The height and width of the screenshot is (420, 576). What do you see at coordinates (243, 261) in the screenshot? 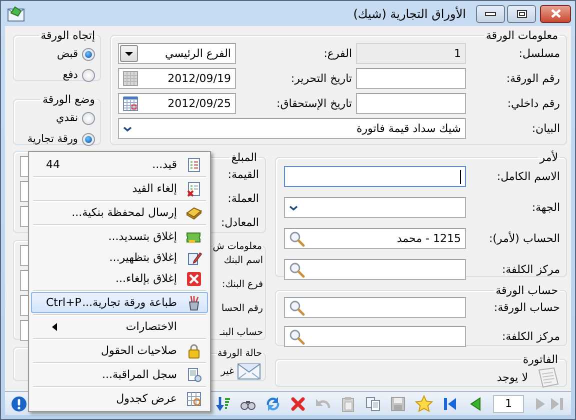
I see `field-label: اسم البنك` at bounding box center [243, 261].